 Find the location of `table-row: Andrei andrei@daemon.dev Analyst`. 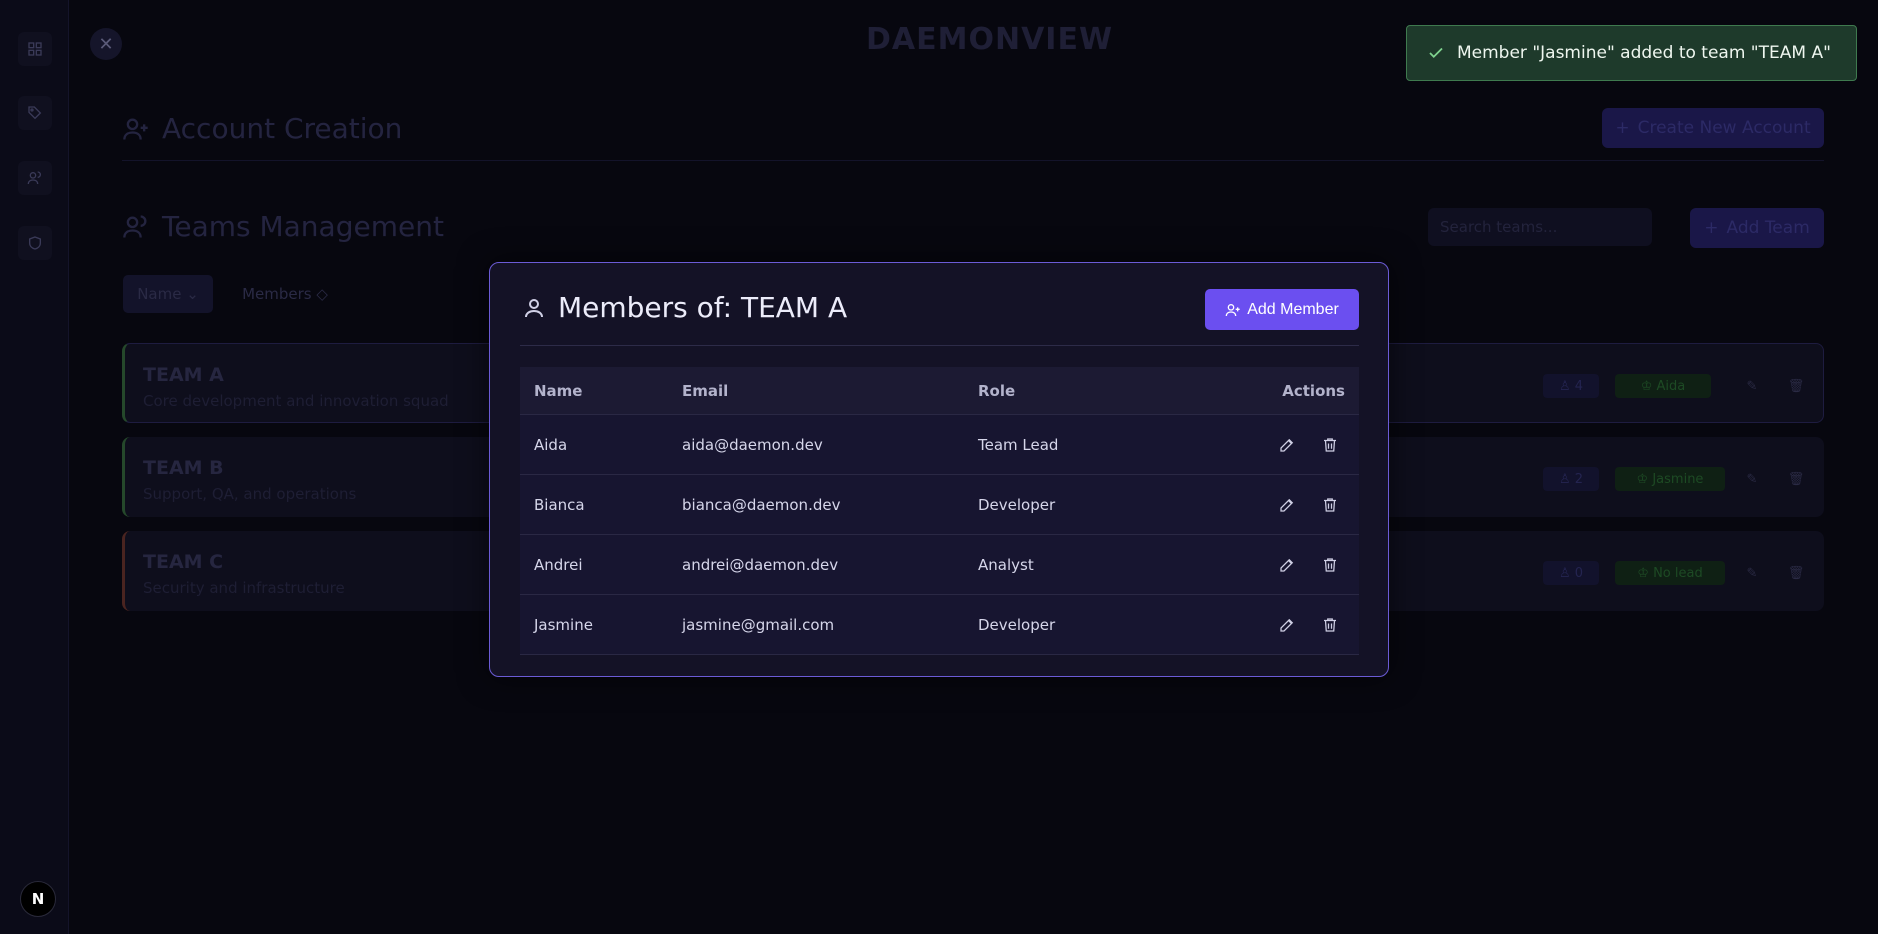

table-row: Andrei andrei@daemon.dev Analyst is located at coordinates (939, 564).